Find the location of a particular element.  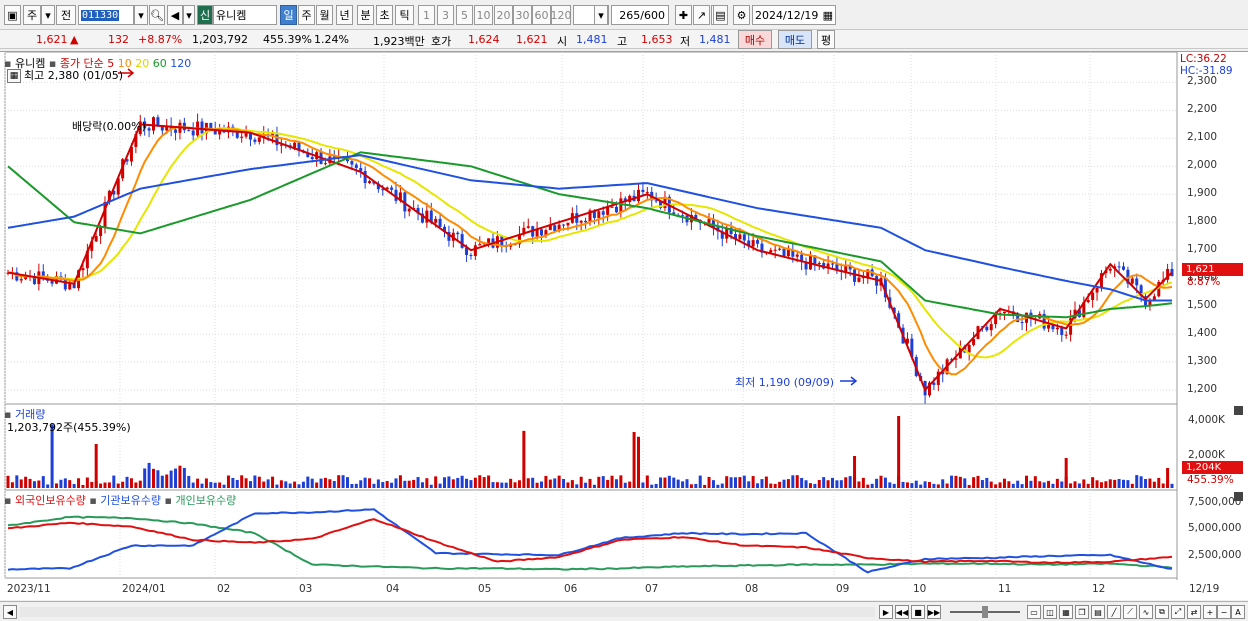

period-week: 주 is located at coordinates (306, 15).